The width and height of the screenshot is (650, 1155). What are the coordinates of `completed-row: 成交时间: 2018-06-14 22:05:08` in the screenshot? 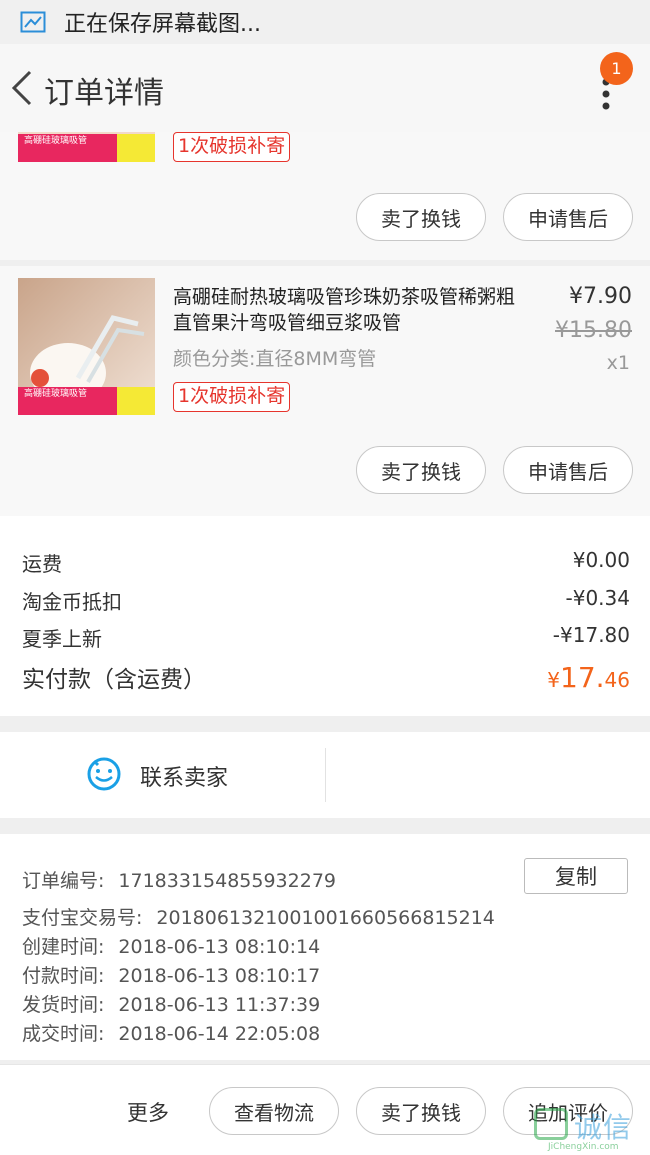 It's located at (171, 1032).